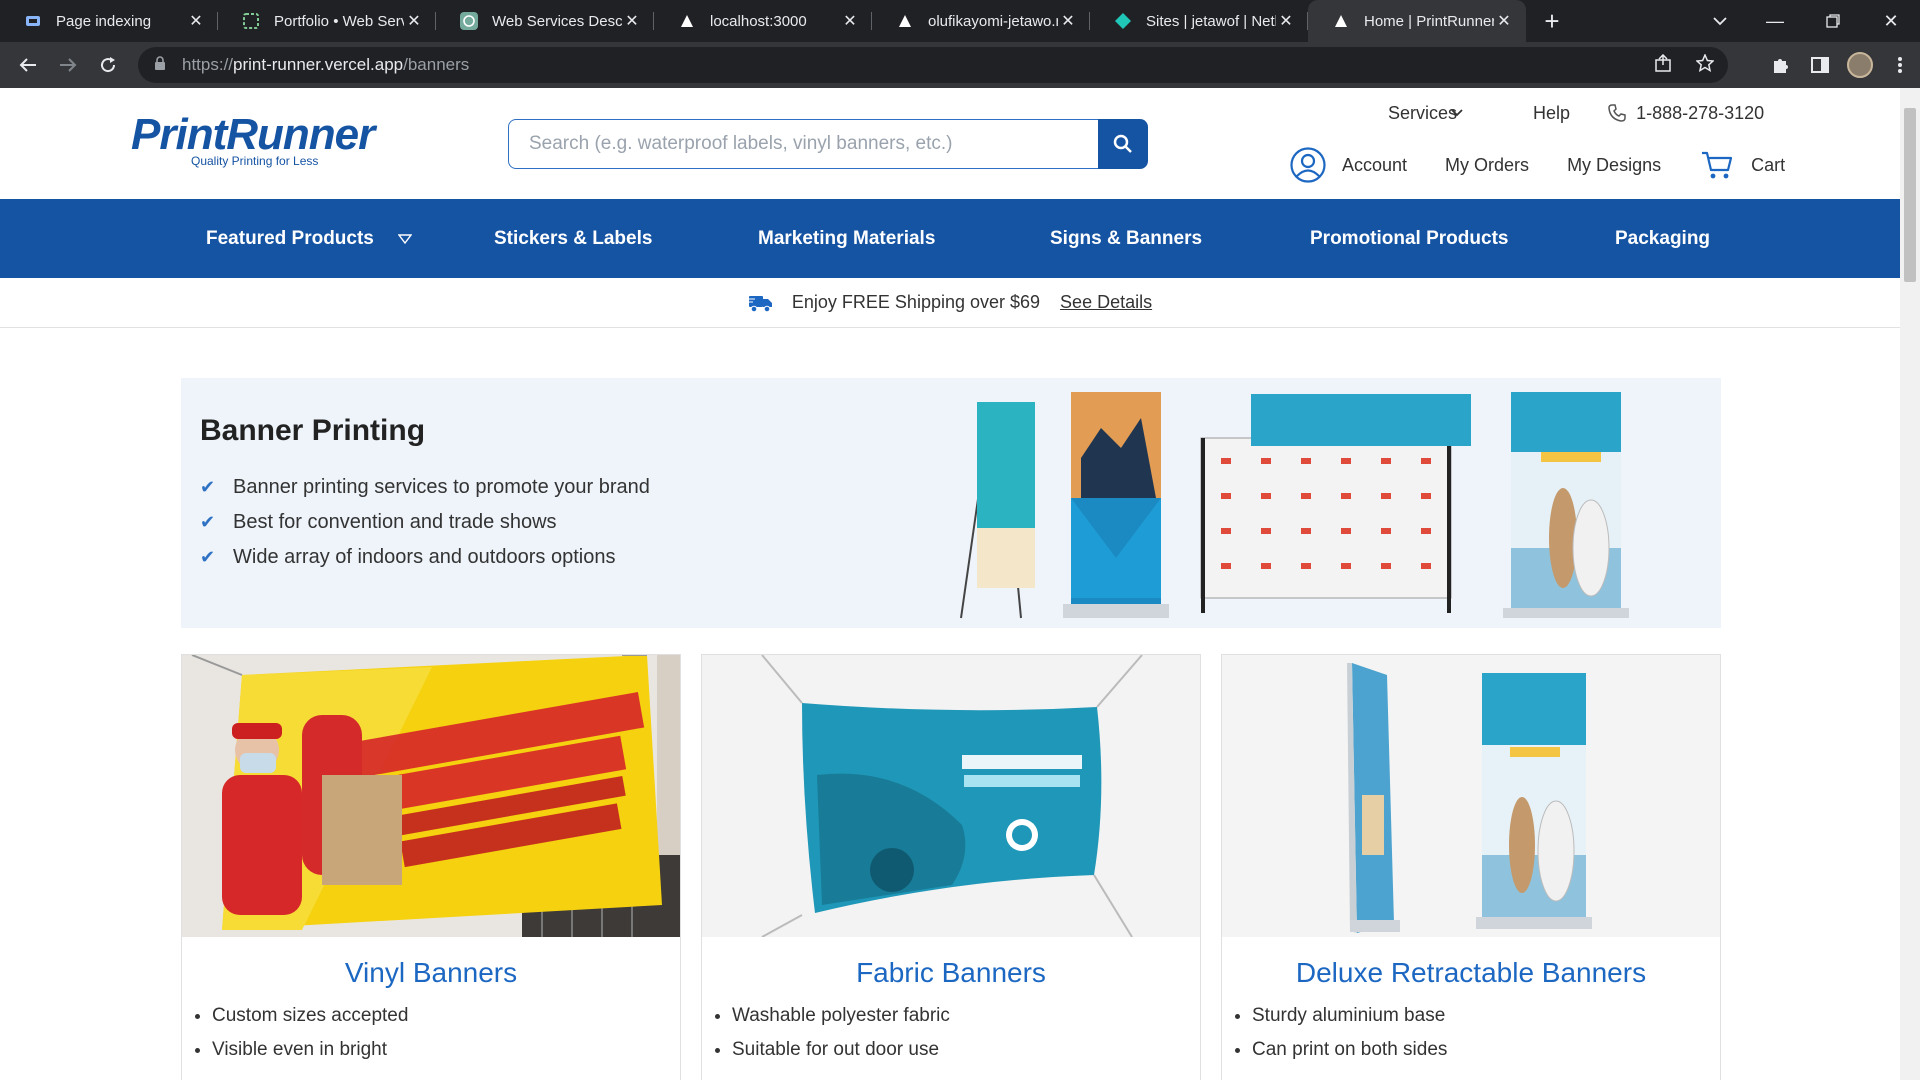 The width and height of the screenshot is (1920, 1080). What do you see at coordinates (1486, 1016) in the screenshot?
I see `list-item: Sturdy aluminium base` at bounding box center [1486, 1016].